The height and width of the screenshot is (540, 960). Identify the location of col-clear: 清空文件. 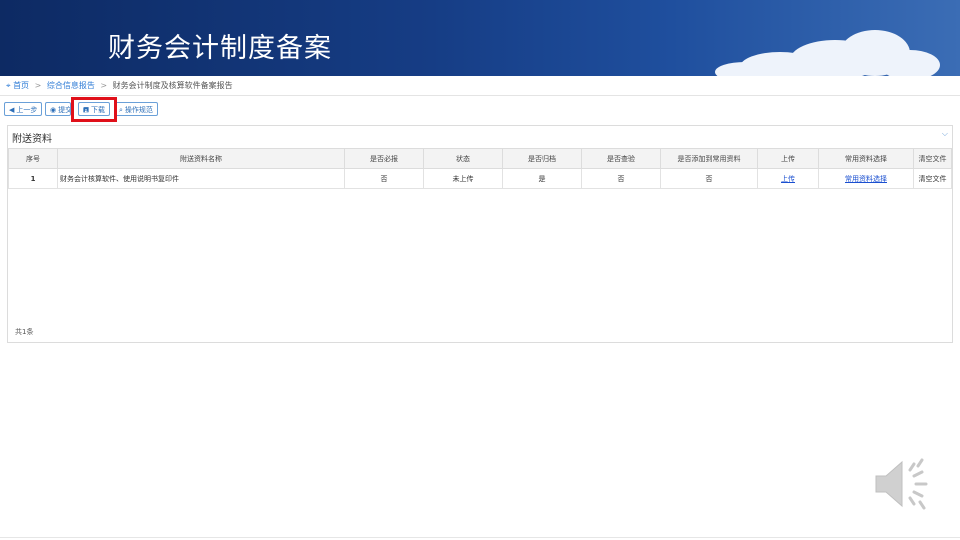
(932, 158).